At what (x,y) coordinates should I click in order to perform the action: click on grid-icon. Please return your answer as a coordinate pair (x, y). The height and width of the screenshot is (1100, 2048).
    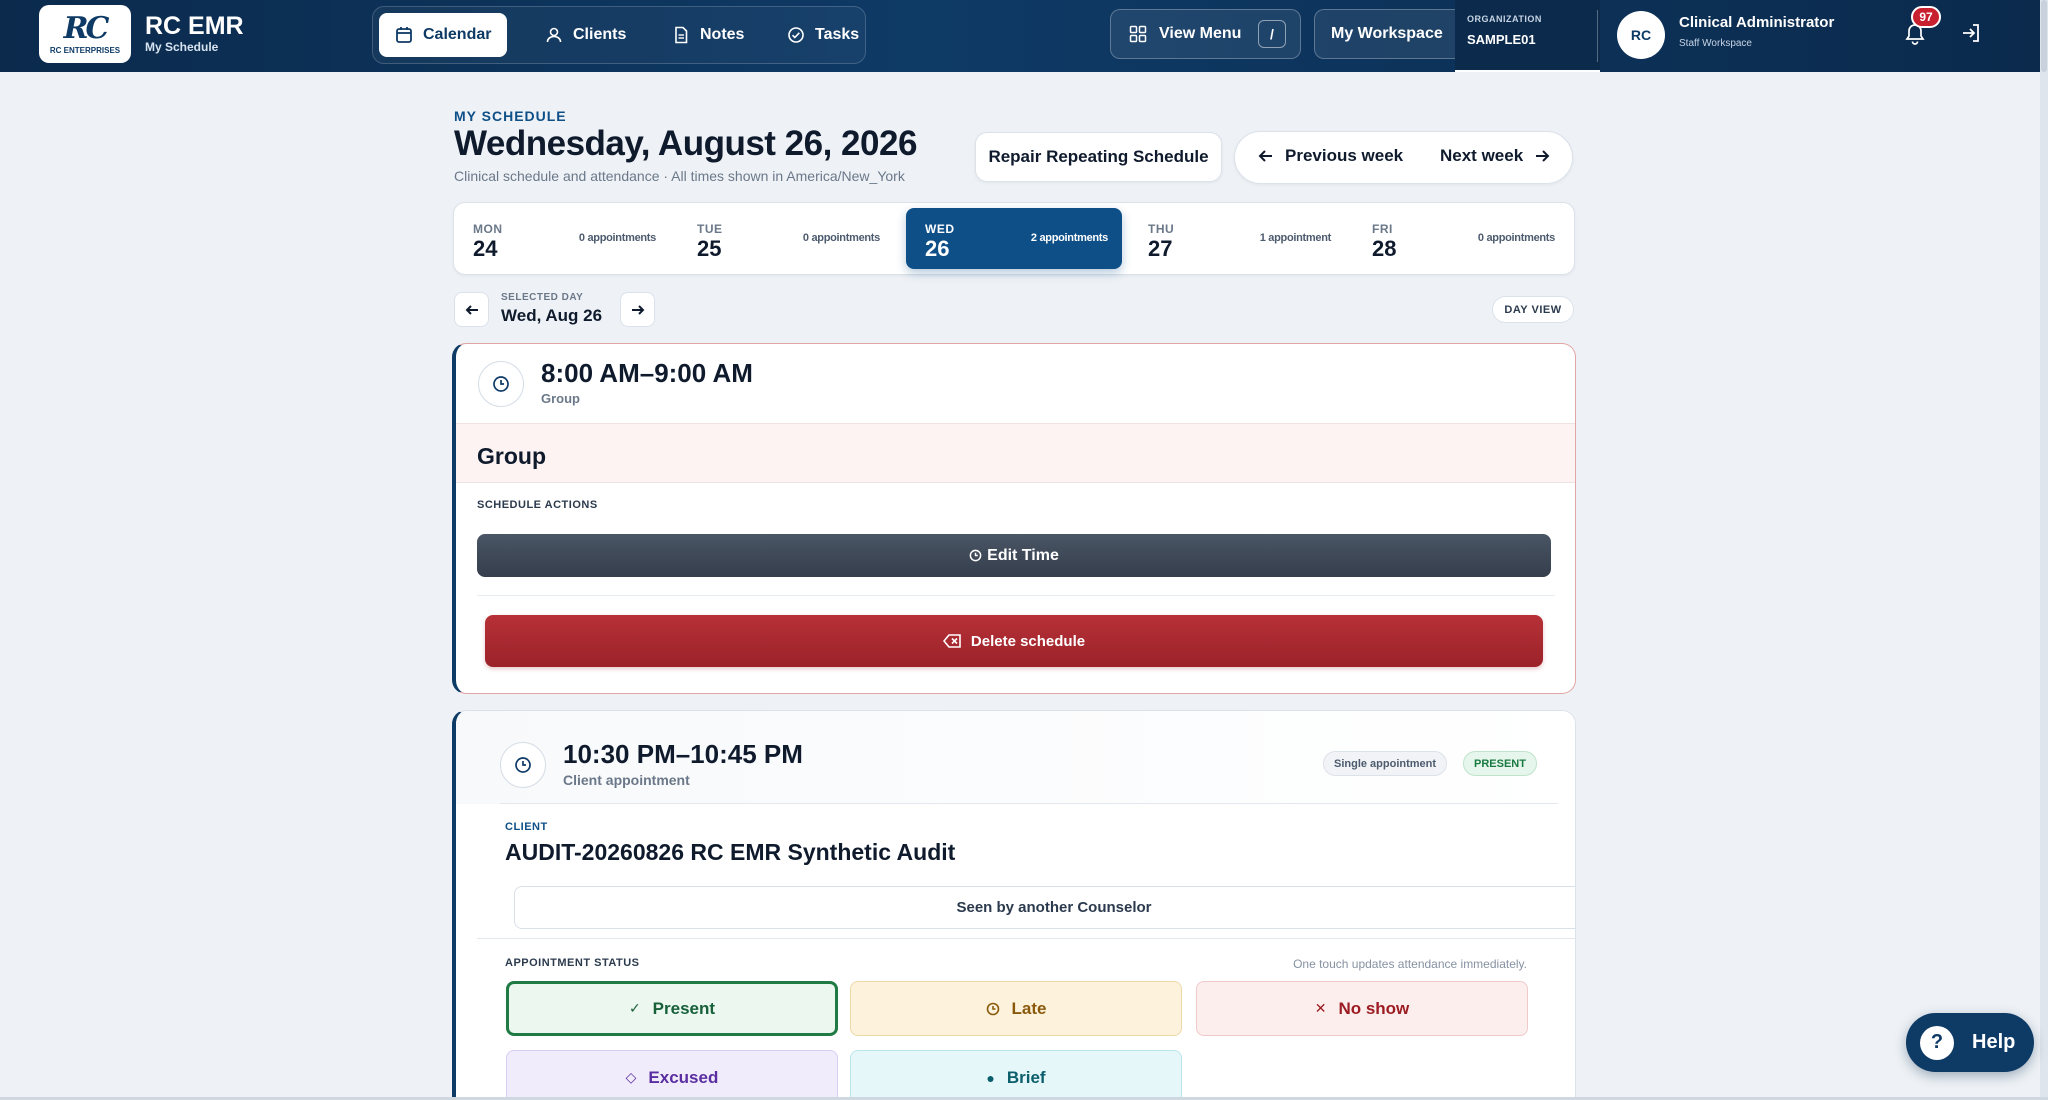
    Looking at the image, I should click on (1138, 34).